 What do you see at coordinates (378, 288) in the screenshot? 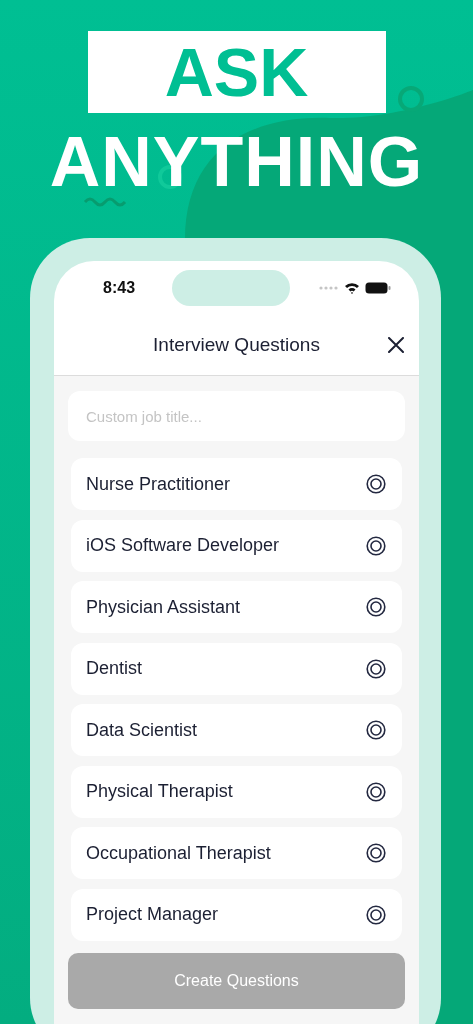
I see `battery-icon` at bounding box center [378, 288].